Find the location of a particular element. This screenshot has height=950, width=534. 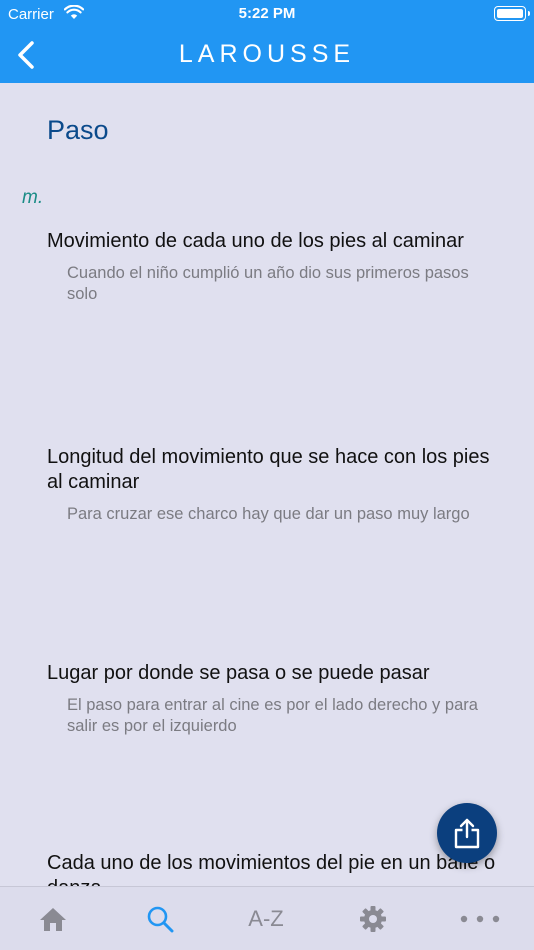

share-button is located at coordinates (467, 833).